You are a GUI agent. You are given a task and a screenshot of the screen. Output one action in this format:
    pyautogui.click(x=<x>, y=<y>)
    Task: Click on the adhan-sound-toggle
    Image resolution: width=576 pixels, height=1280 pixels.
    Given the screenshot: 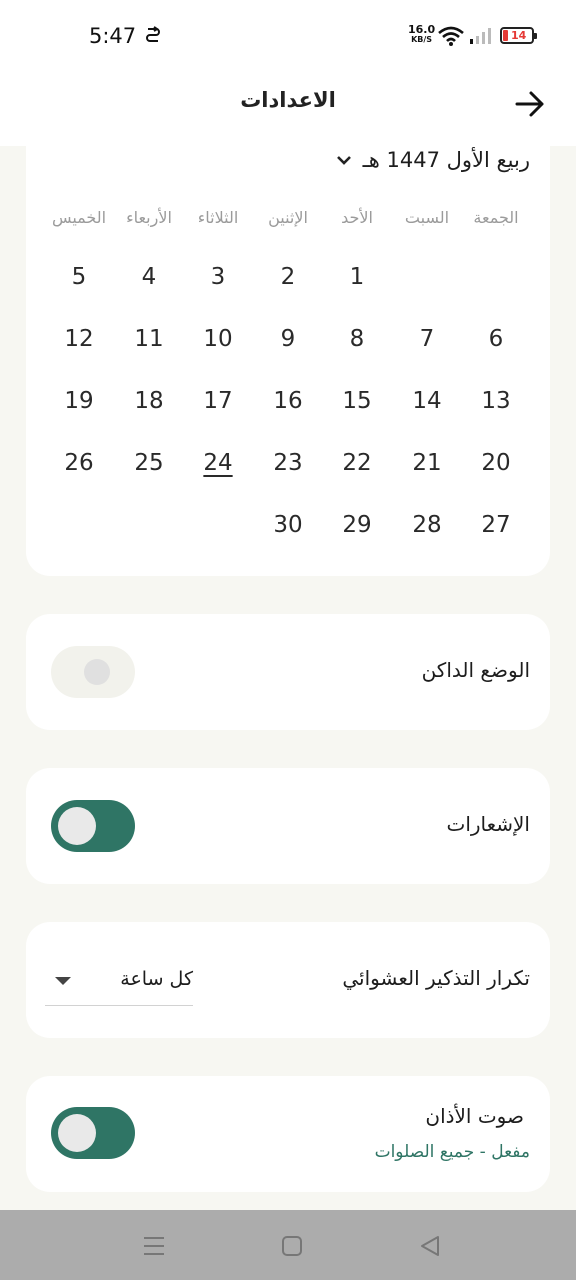 What is the action you would take?
    pyautogui.click(x=93, y=1133)
    